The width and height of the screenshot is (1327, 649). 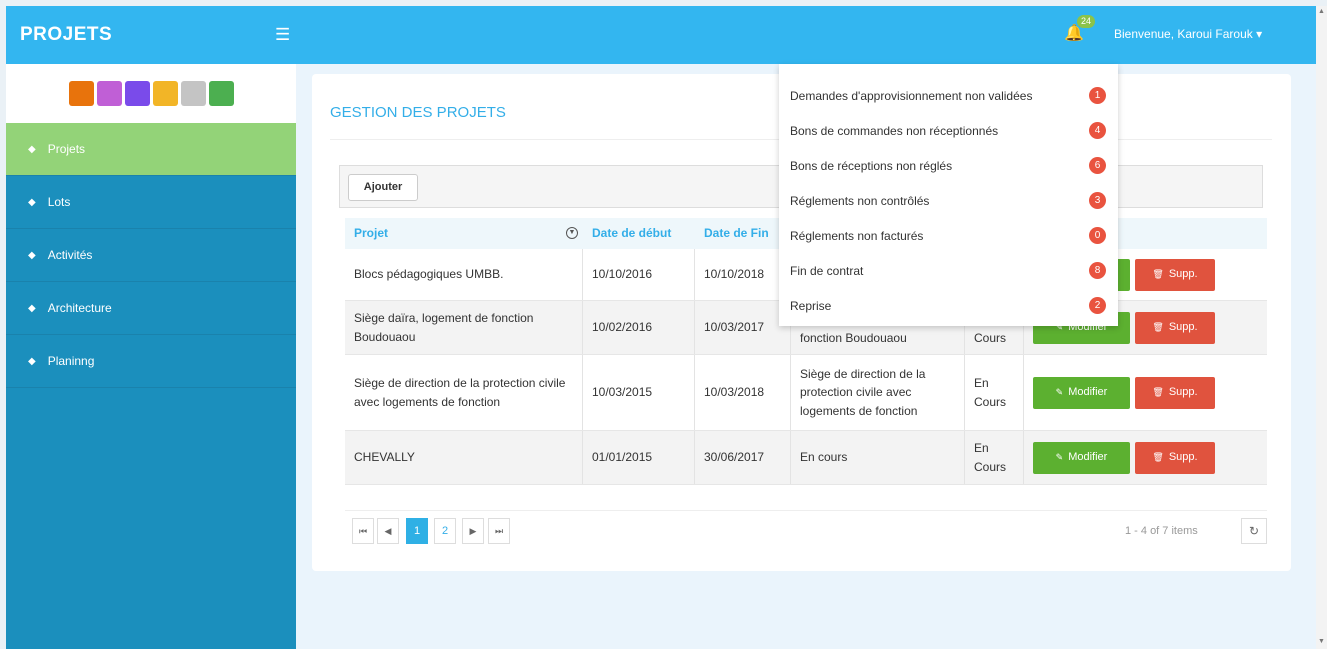 What do you see at coordinates (1321, 327) in the screenshot?
I see `page-scrollbar` at bounding box center [1321, 327].